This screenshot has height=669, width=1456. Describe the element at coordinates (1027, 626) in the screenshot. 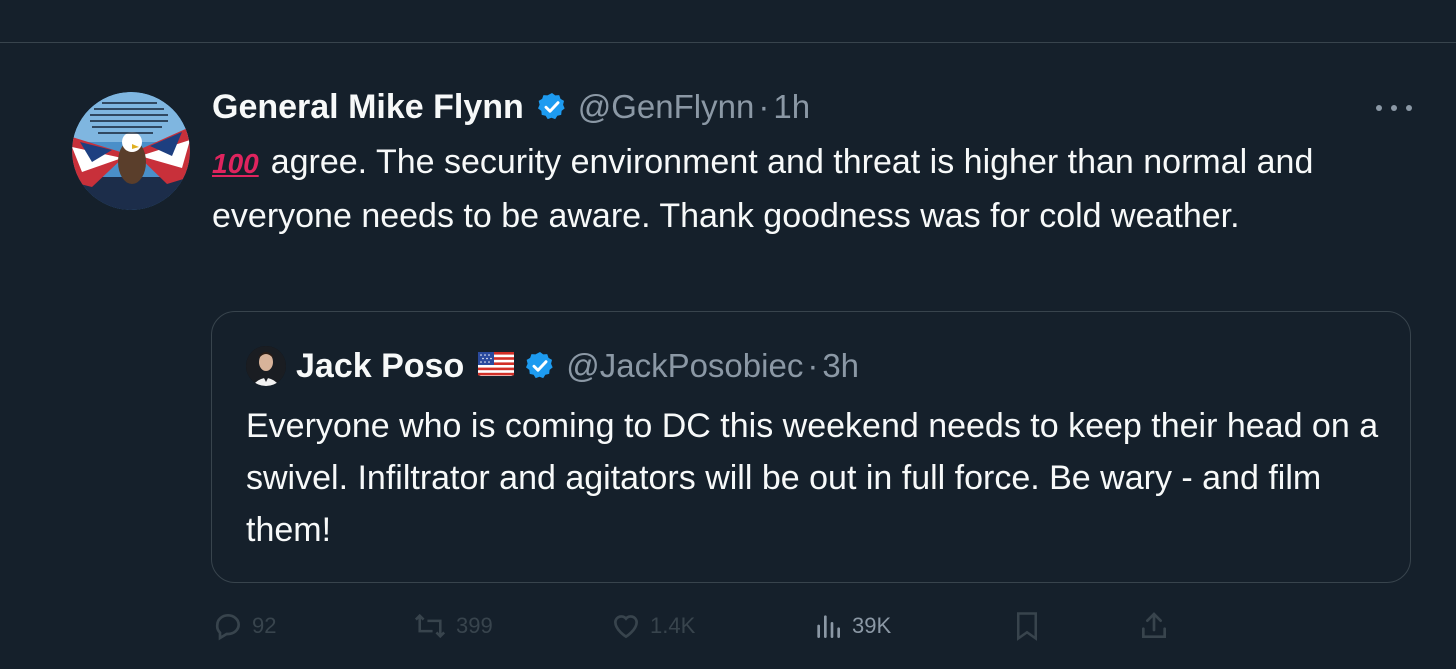

I see `bookmark-icon` at that location.